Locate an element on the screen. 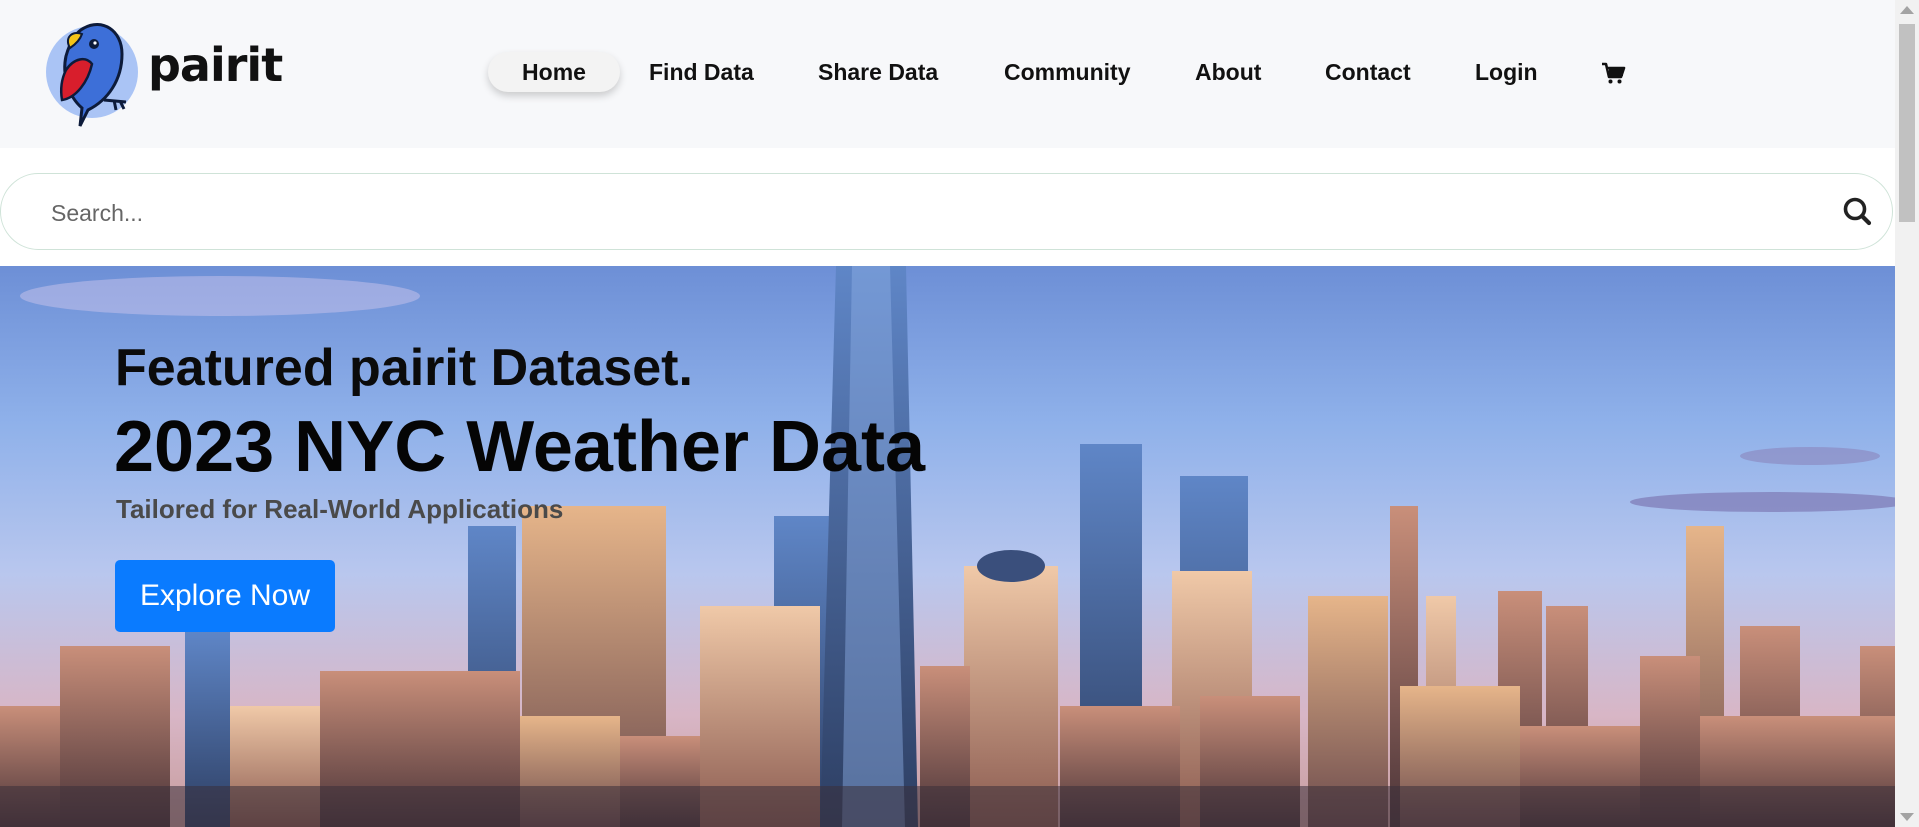  nav-share-data: Share Data is located at coordinates (878, 72).